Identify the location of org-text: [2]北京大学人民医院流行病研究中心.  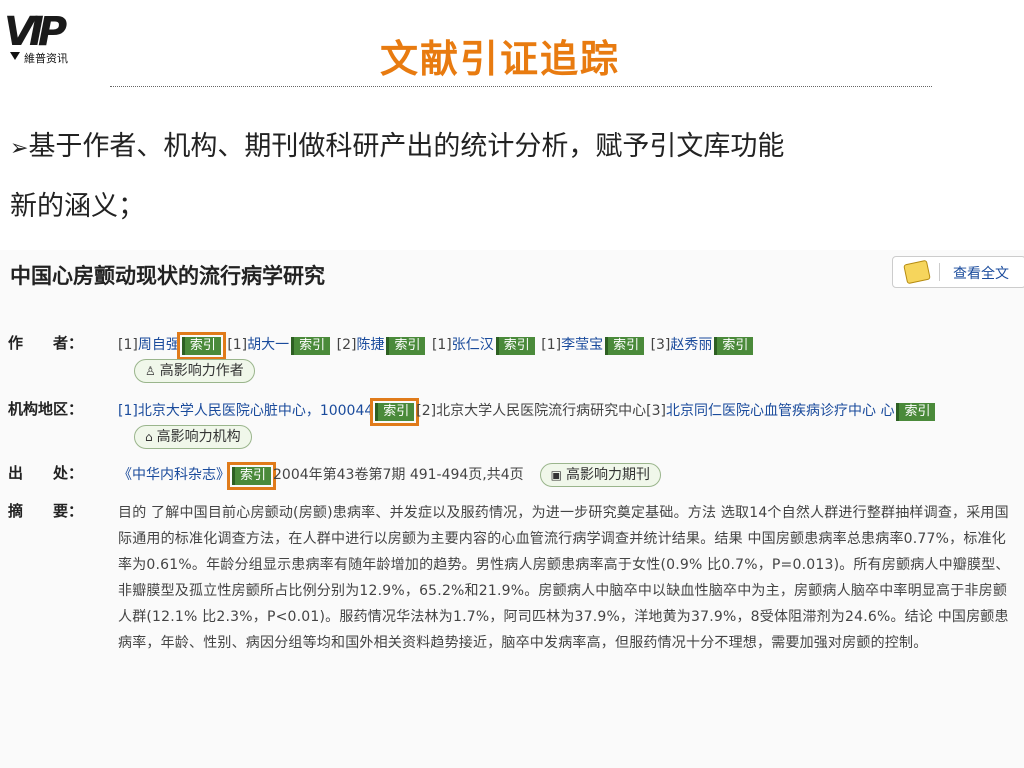
(531, 411).